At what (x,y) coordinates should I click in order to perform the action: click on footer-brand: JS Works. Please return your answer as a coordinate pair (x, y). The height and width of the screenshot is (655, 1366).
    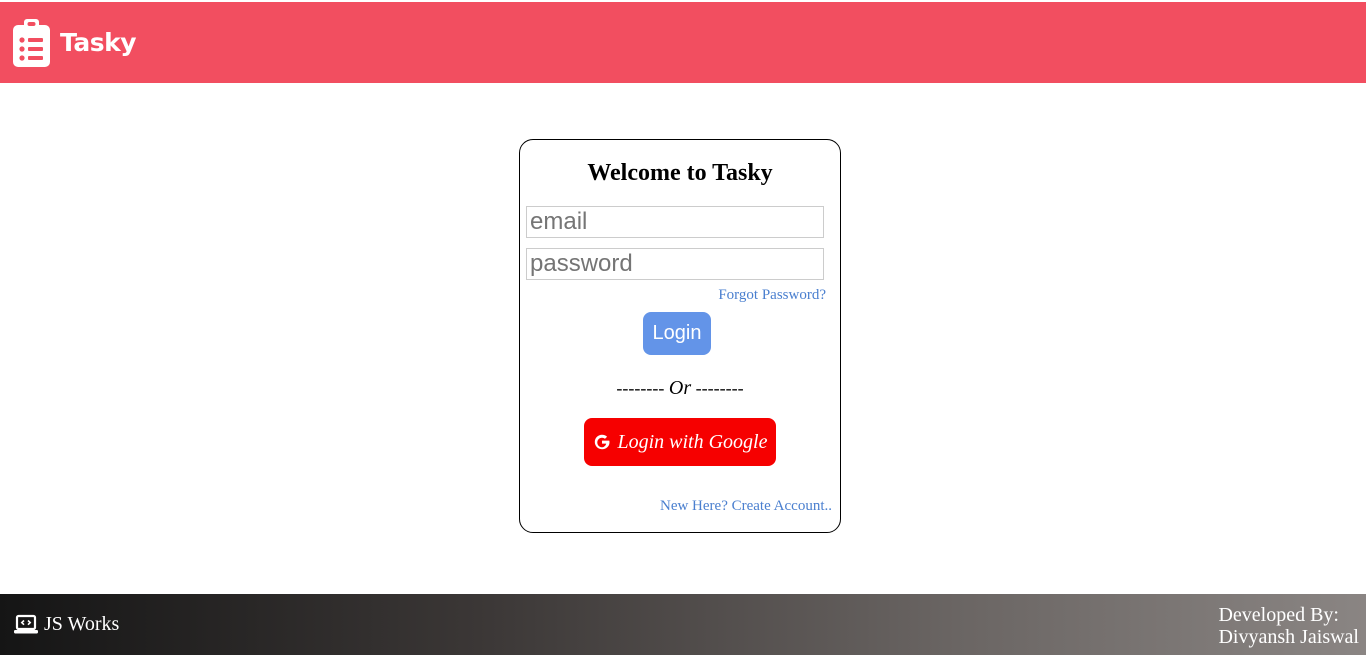
    Looking at the image, I should click on (66, 624).